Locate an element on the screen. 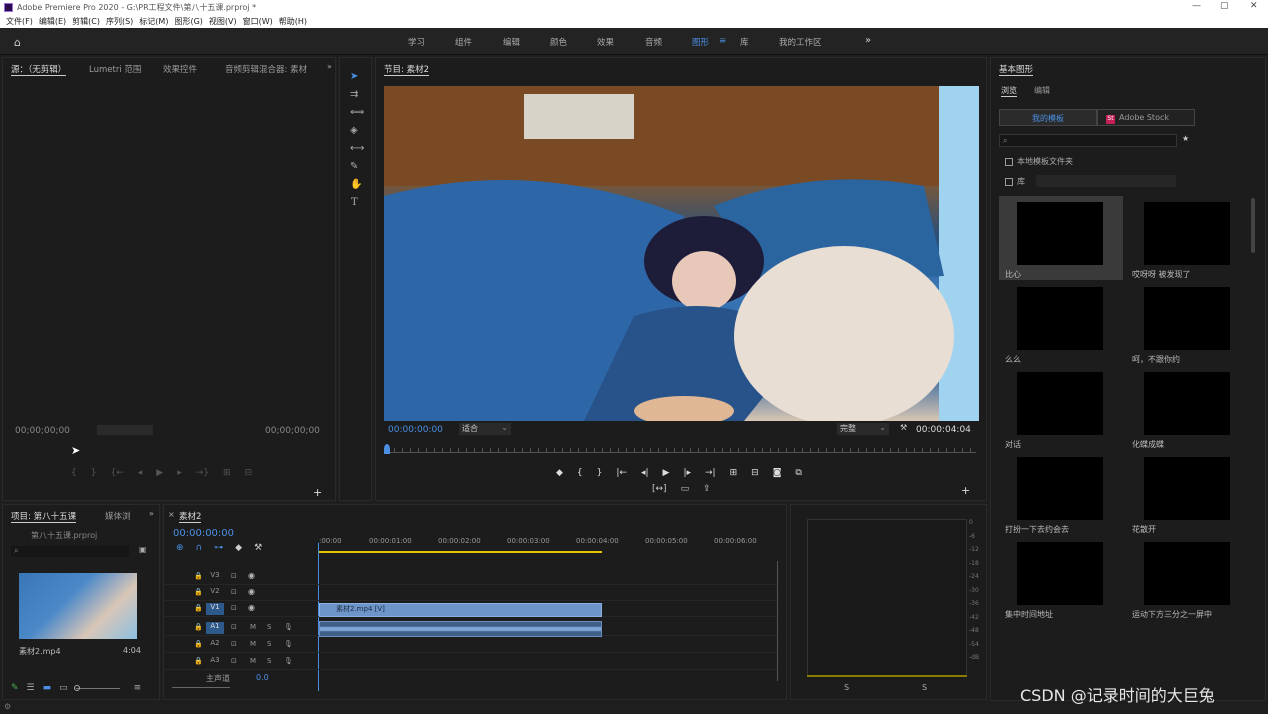  menu-item: 图形(G) is located at coordinates (188, 21).